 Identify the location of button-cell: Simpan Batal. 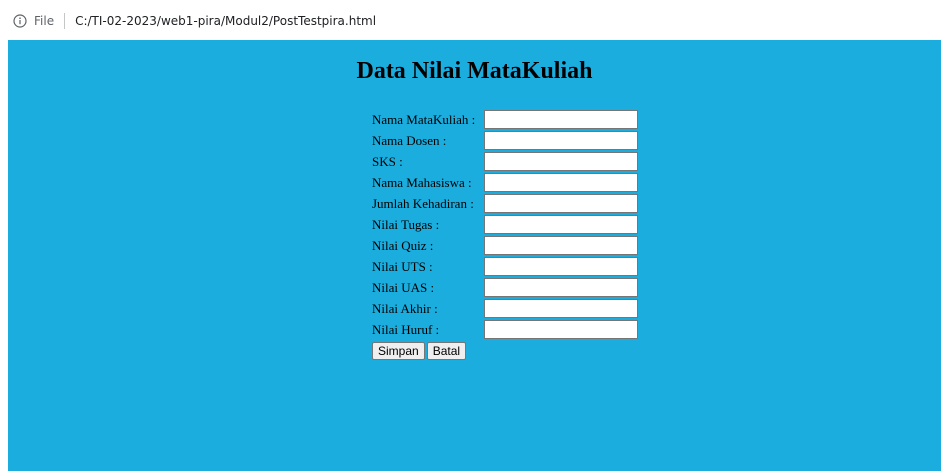
(505, 350).